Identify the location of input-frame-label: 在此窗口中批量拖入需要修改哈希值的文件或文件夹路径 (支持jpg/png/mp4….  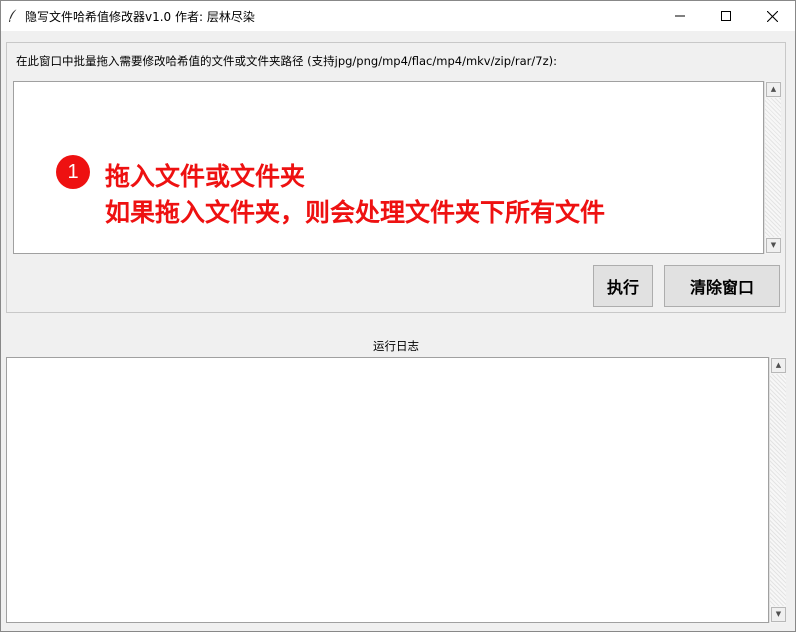
(286, 61).